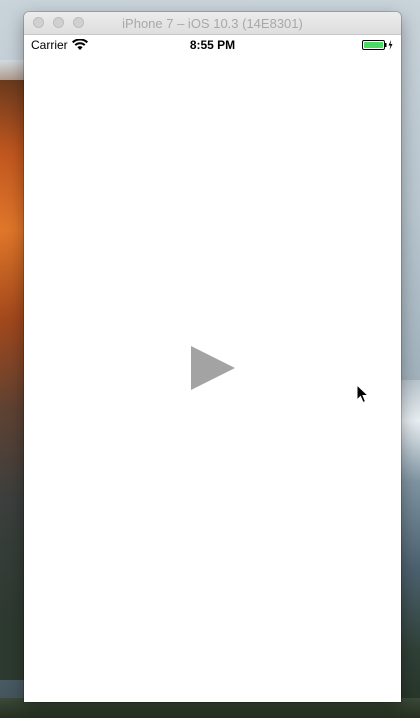 The height and width of the screenshot is (718, 420). I want to click on play-icon, so click(213, 368).